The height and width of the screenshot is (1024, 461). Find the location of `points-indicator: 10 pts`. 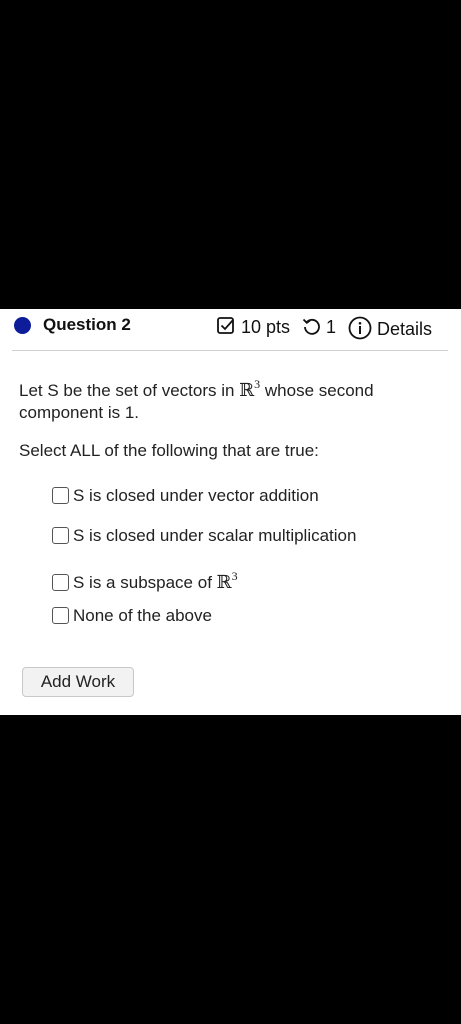

points-indicator: 10 pts is located at coordinates (253, 327).